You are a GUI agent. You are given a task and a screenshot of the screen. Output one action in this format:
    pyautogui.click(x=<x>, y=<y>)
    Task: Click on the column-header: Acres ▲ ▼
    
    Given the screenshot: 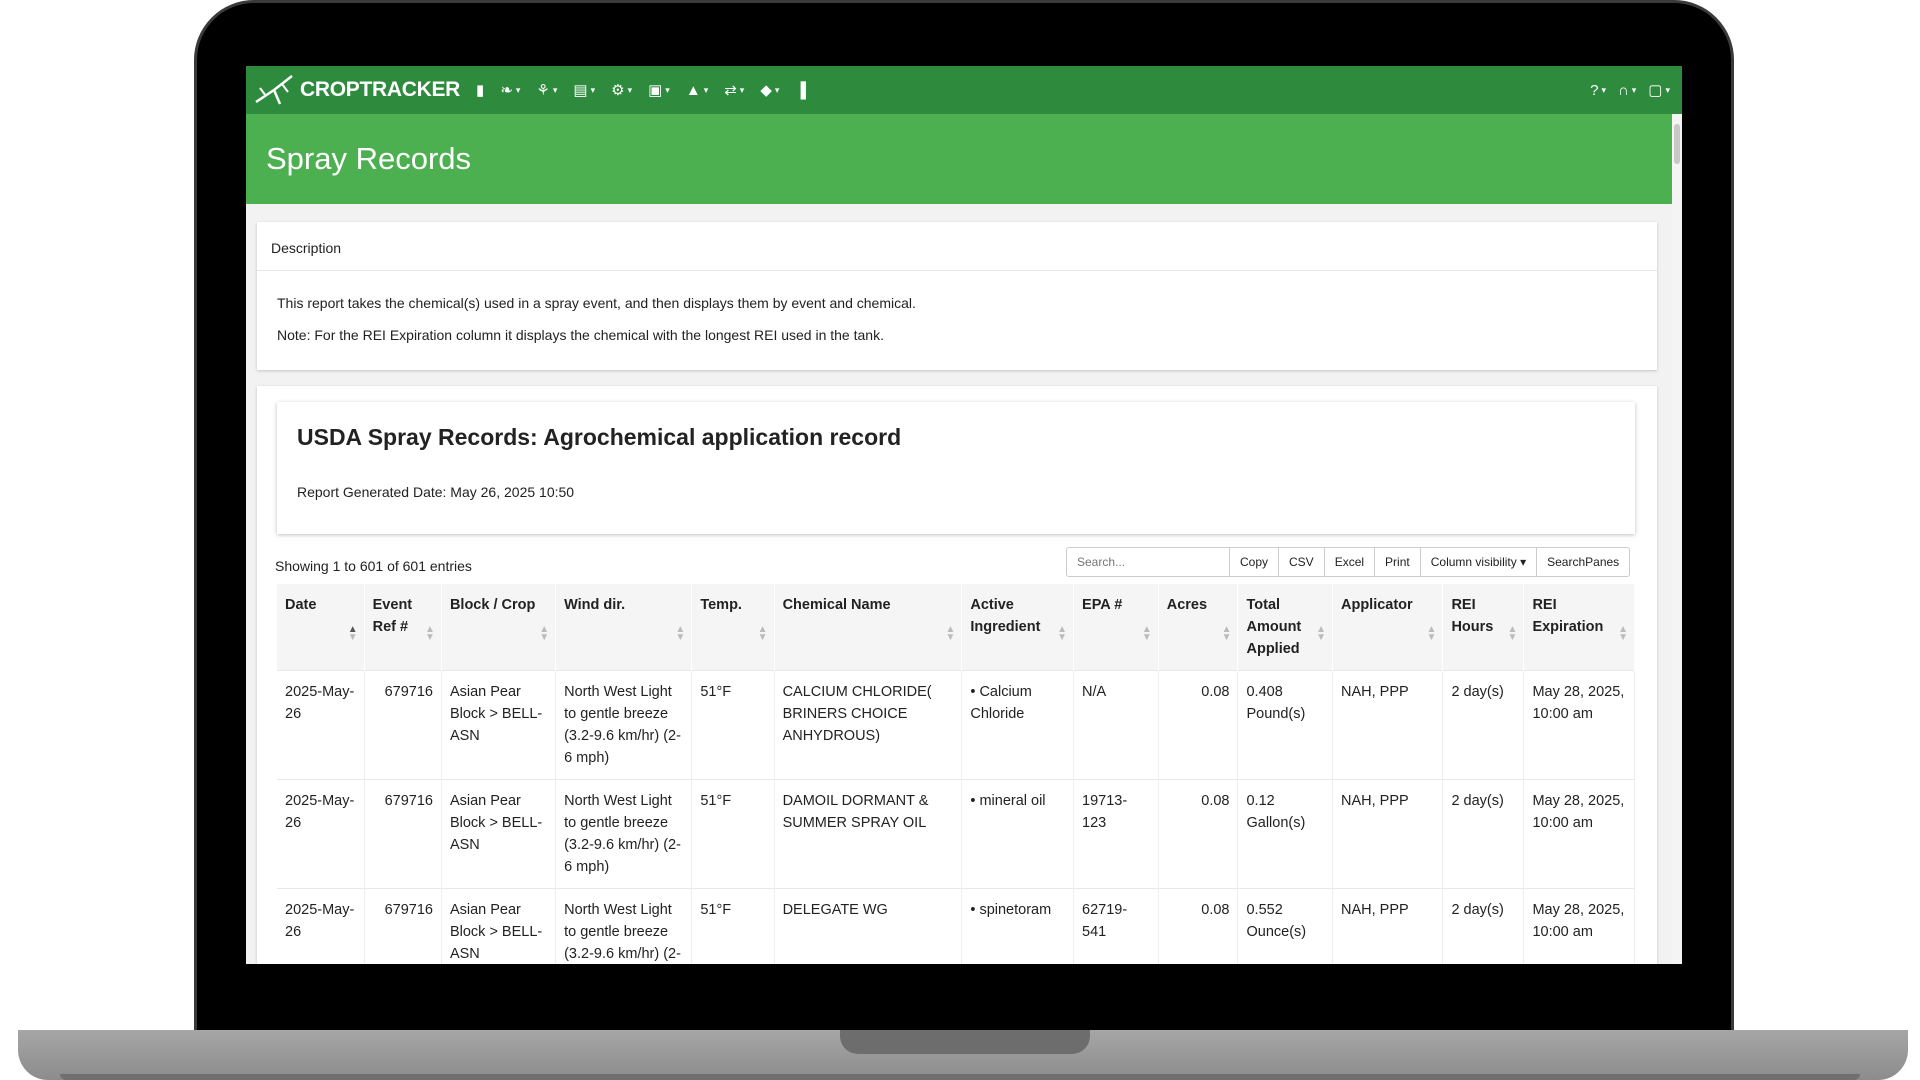 What is the action you would take?
    pyautogui.click(x=1198, y=627)
    